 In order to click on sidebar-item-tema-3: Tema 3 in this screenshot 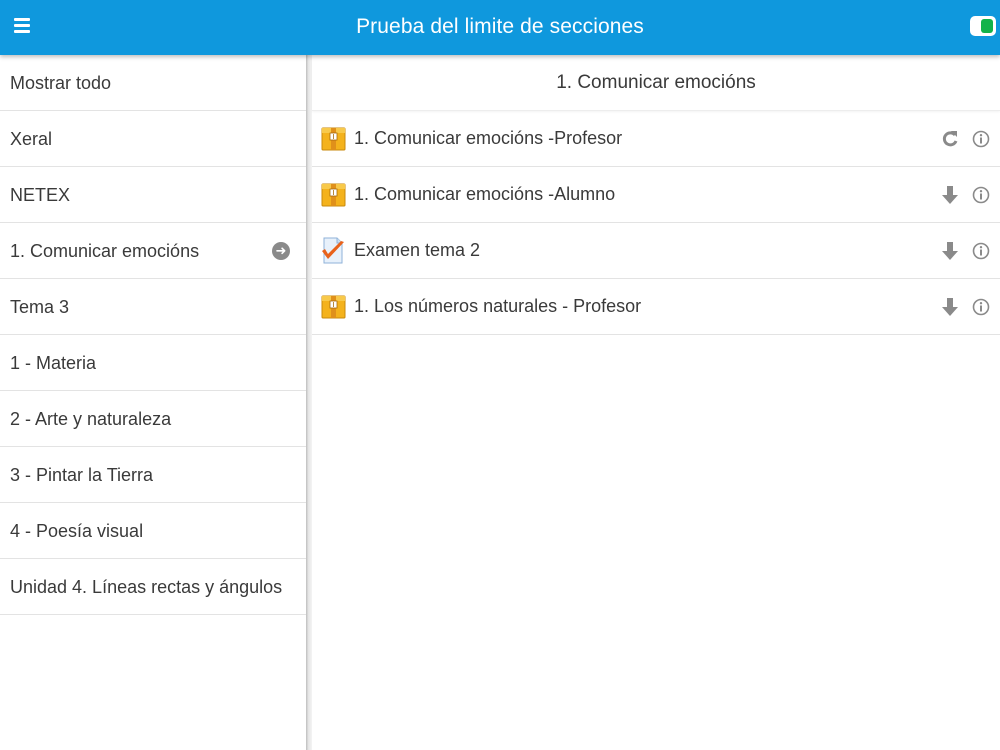, I will do `click(153, 307)`.